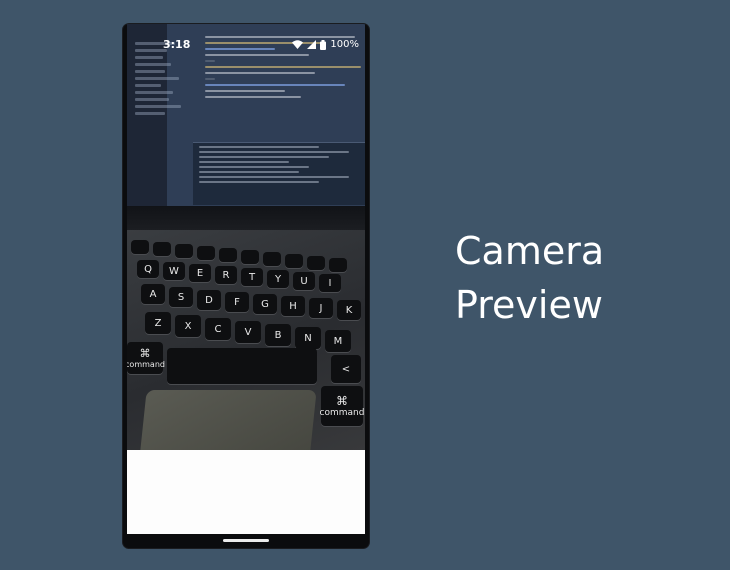  What do you see at coordinates (246, 540) in the screenshot?
I see `home-indicator` at bounding box center [246, 540].